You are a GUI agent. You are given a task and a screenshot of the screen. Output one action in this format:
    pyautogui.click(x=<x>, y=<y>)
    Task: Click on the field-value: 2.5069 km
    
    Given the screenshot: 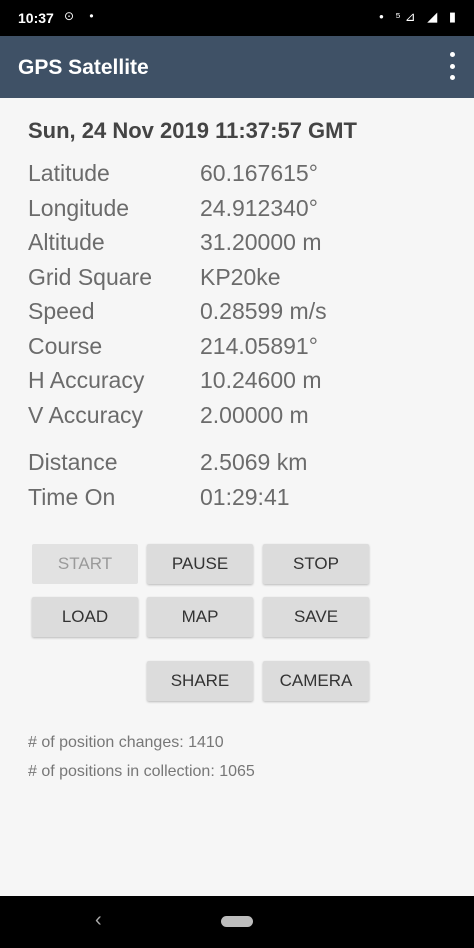 What is the action you would take?
    pyautogui.click(x=254, y=462)
    